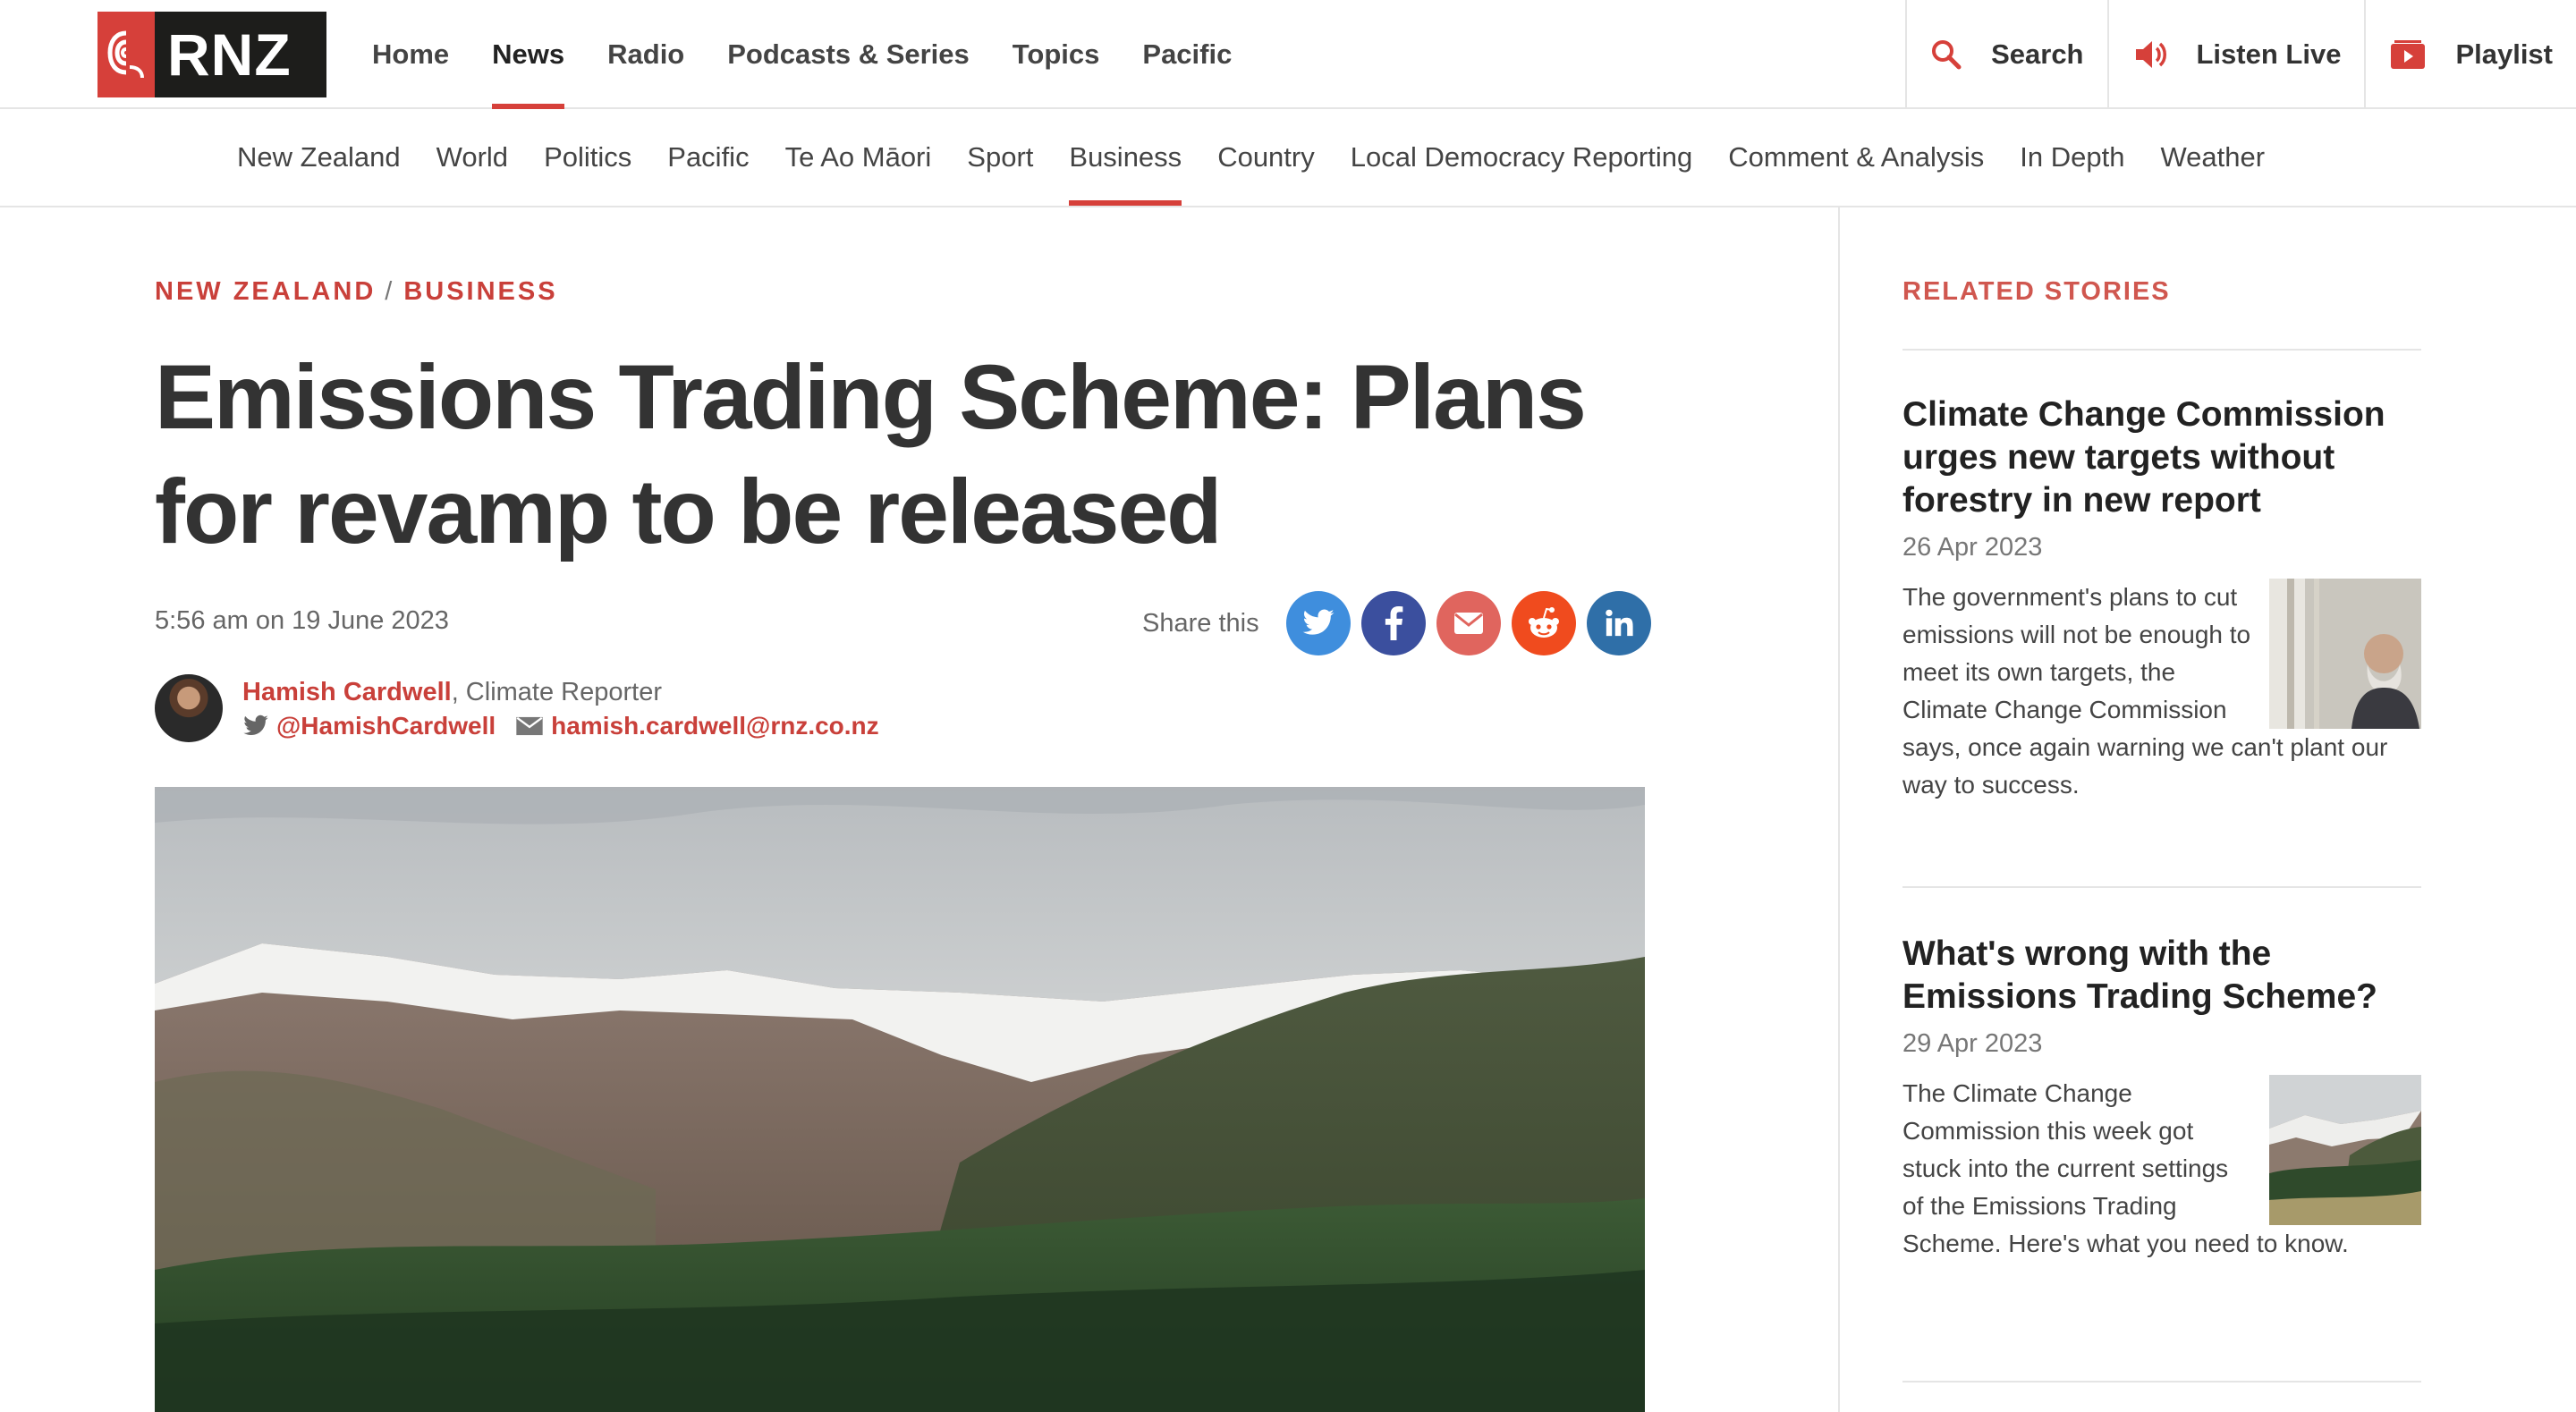 The height and width of the screenshot is (1412, 2576). Describe the element at coordinates (229, 54) in the screenshot. I see `rnz-logo-text: RNZ` at that location.